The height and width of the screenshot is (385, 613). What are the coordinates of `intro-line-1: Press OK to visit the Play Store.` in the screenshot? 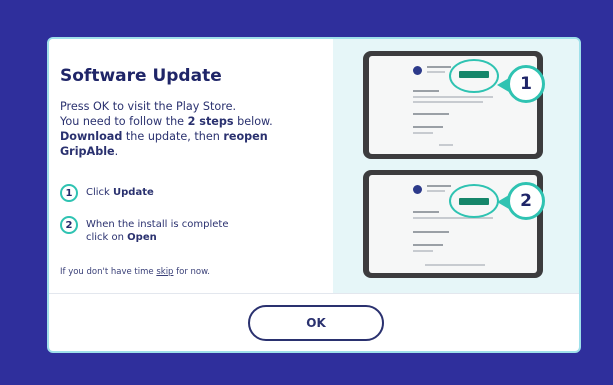 It's located at (148, 106).